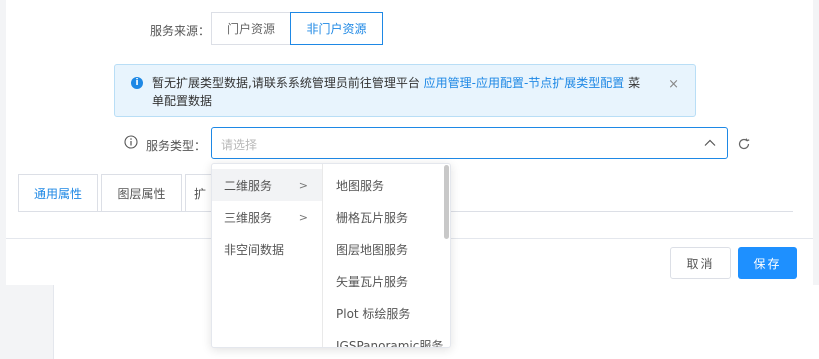 This screenshot has width=819, height=359. Describe the element at coordinates (387, 185) in the screenshot. I see `cascader-subitem: 地图服务` at that location.